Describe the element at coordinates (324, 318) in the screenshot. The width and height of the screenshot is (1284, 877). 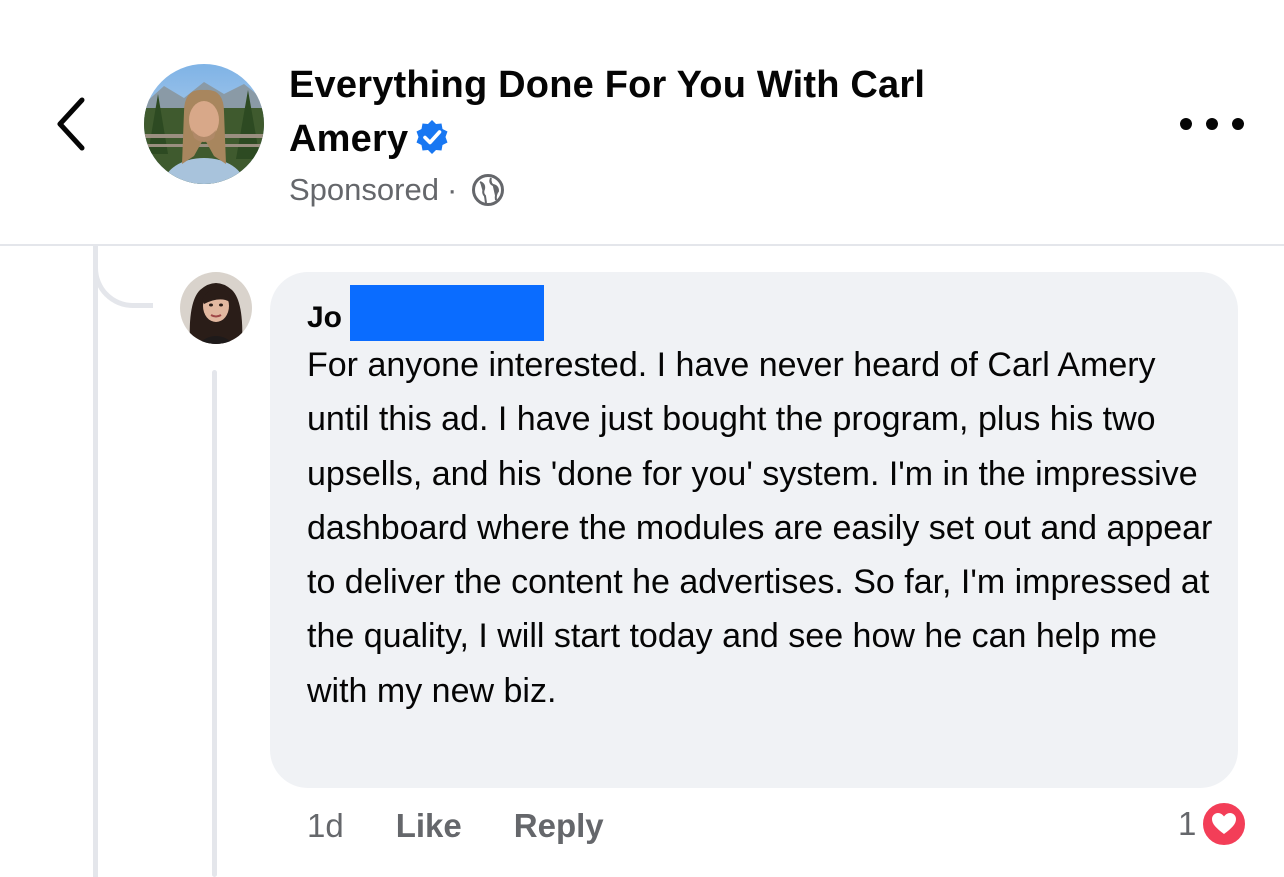
I see `comment-author-name: Jo` at that location.